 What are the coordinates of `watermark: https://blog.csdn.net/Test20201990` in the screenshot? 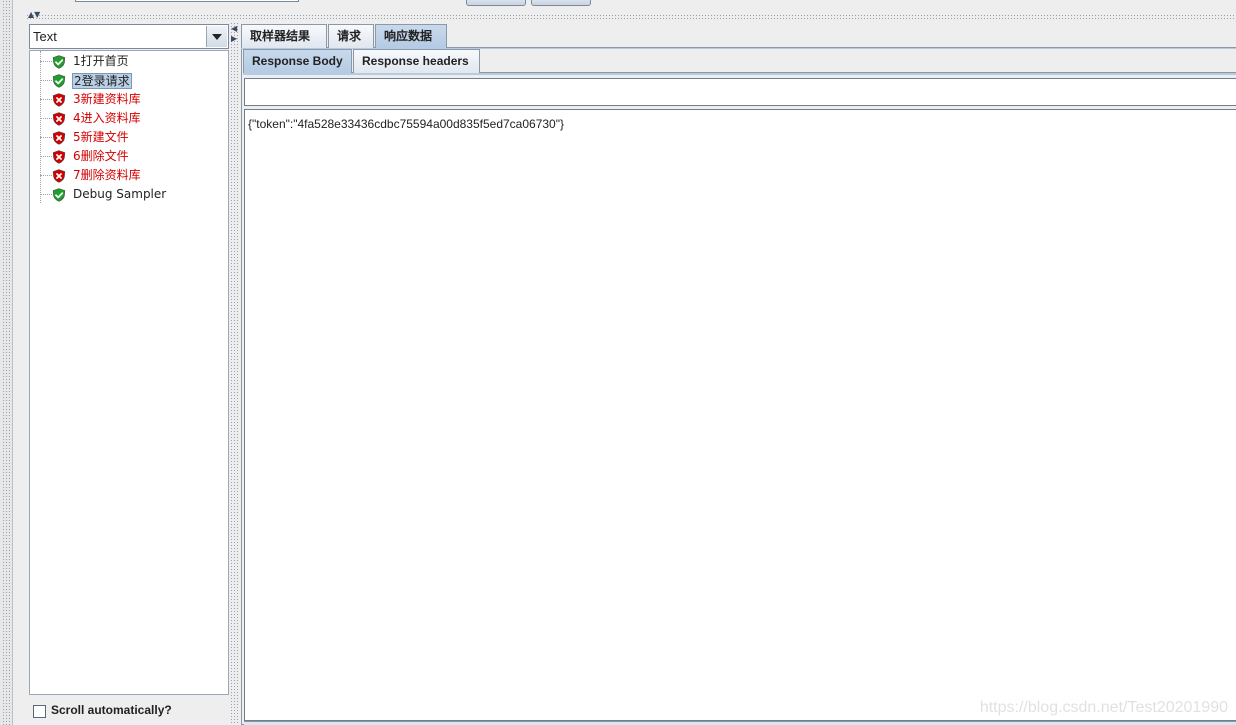 It's located at (1103, 707).